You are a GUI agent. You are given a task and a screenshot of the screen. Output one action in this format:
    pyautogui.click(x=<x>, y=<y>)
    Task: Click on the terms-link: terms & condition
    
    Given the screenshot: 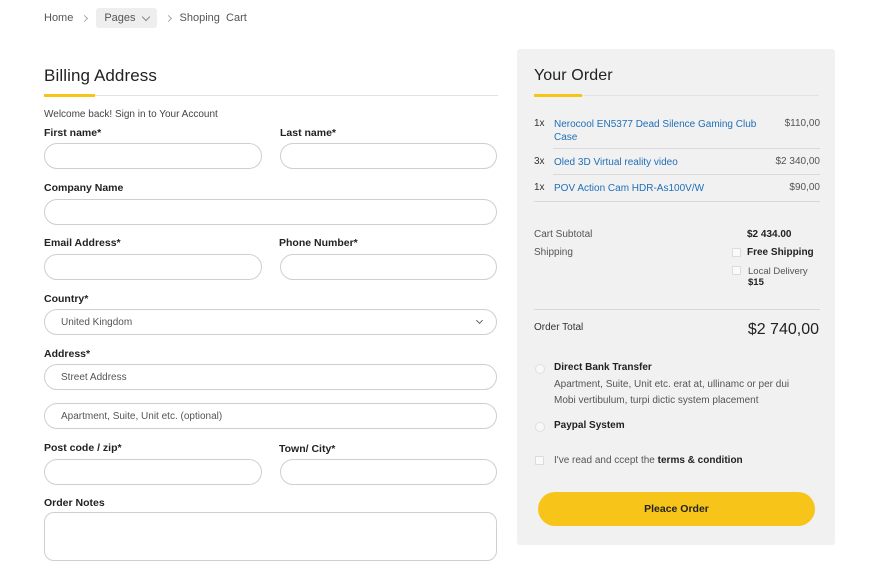 What is the action you would take?
    pyautogui.click(x=700, y=460)
    